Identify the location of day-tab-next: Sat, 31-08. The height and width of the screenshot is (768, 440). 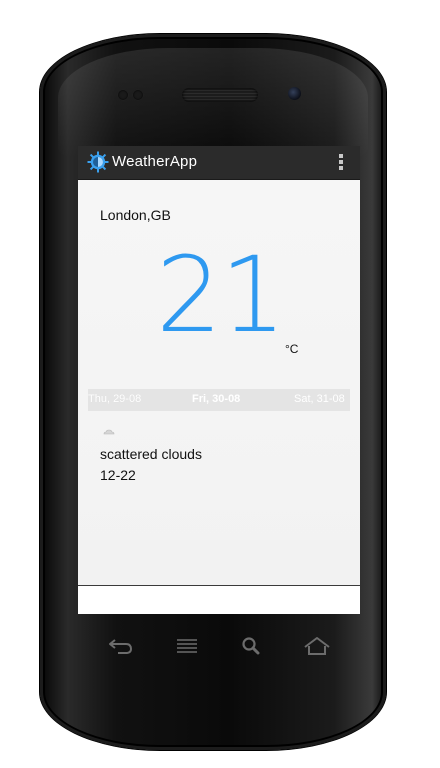
(319, 399).